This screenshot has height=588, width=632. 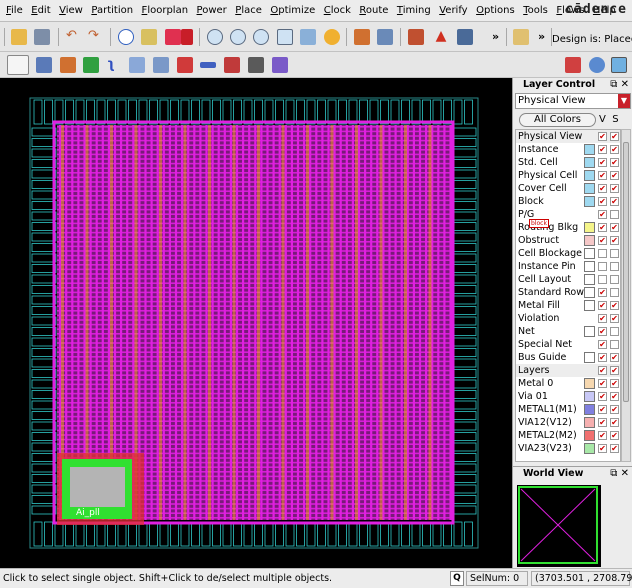 What do you see at coordinates (568, 435) in the screenshot?
I see `layer-row: METAL2(M2) ✔ ✔` at bounding box center [568, 435].